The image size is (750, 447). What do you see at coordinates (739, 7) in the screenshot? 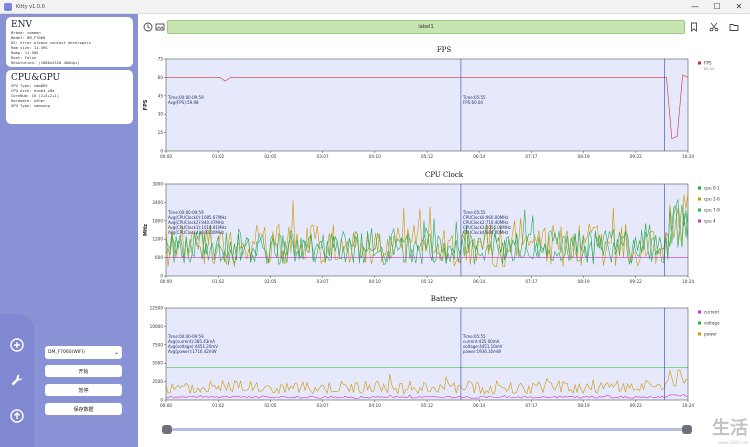
I see `close-button: ✕` at bounding box center [739, 7].